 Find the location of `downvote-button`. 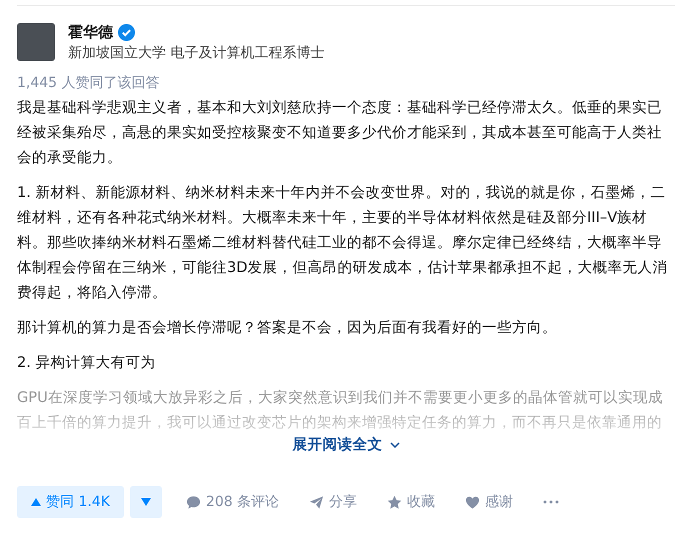

downvote-button is located at coordinates (146, 502).